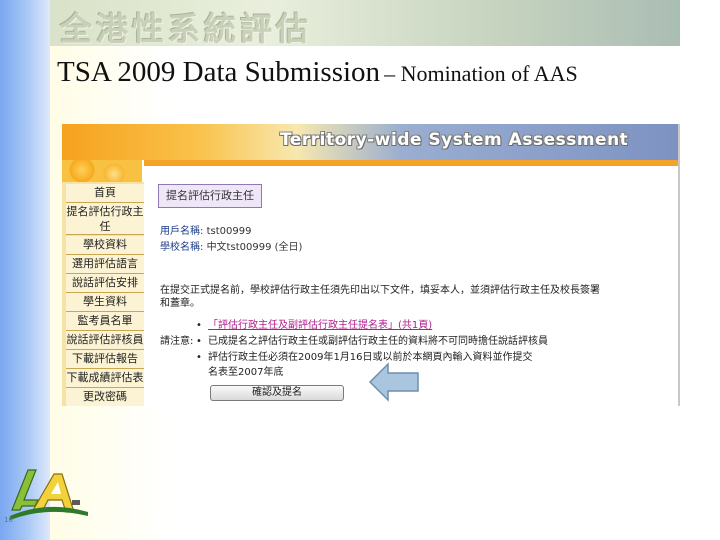 The height and width of the screenshot is (540, 720). What do you see at coordinates (182, 231) in the screenshot?
I see `user-label: 用戶名稱:` at bounding box center [182, 231].